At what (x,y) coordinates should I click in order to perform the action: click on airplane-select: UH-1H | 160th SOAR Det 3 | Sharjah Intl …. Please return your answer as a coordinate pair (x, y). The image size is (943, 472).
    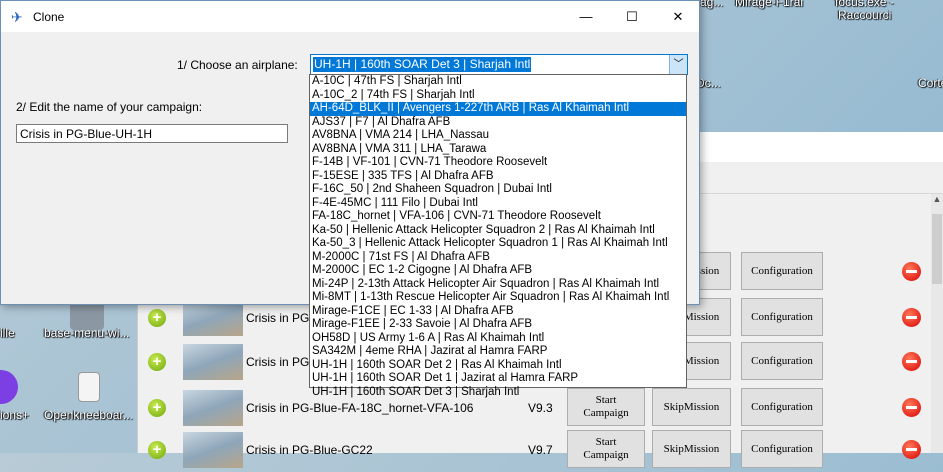
    Looking at the image, I should click on (499, 64).